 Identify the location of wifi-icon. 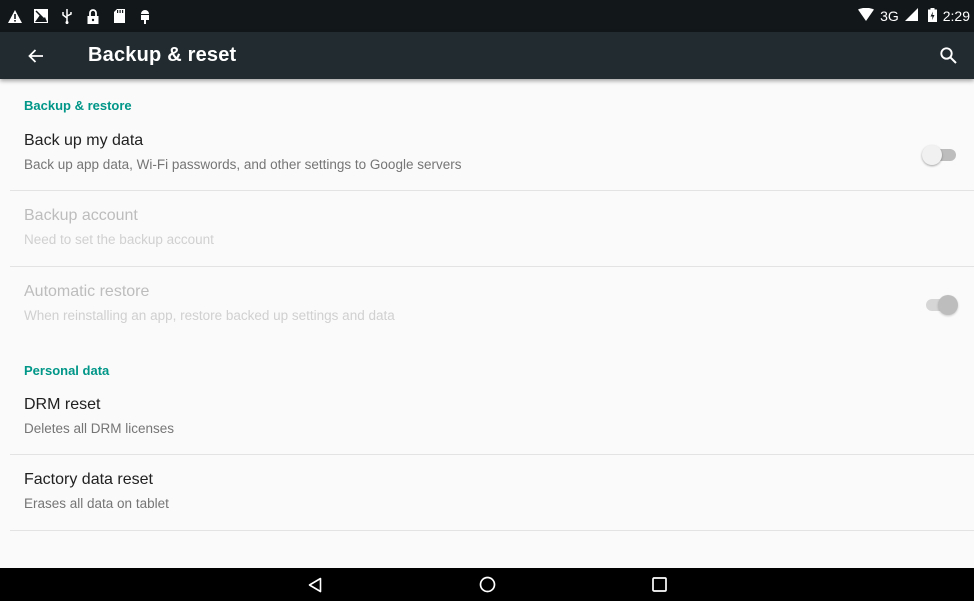
(866, 15).